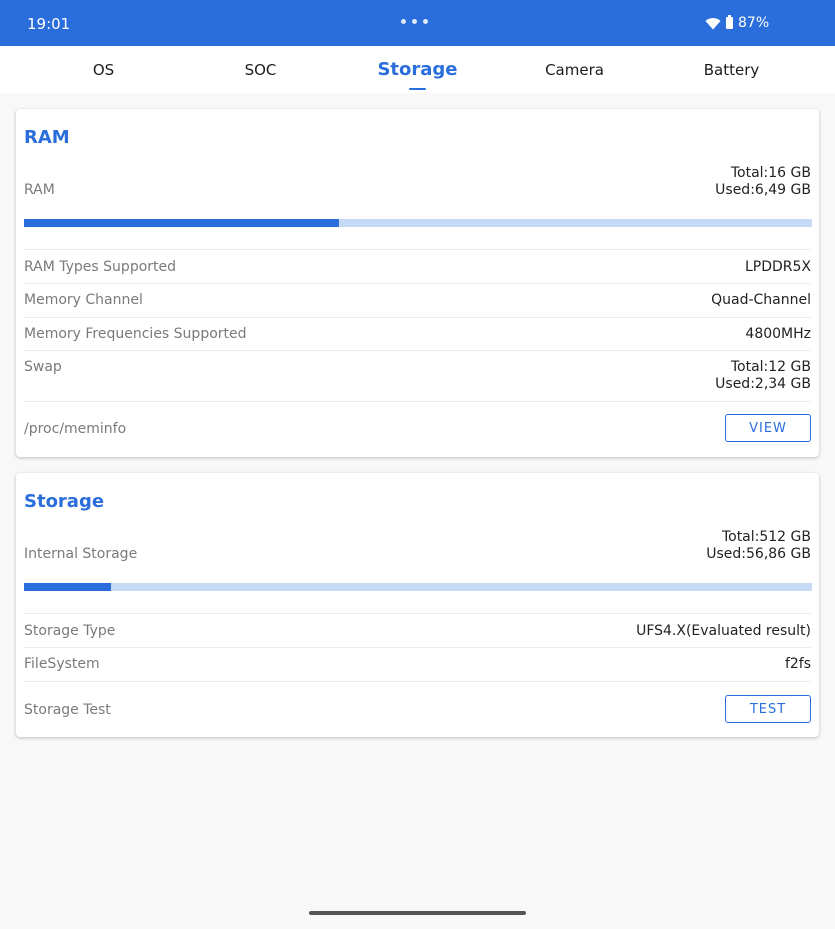  I want to click on tab-soc: SOC, so click(260, 69).